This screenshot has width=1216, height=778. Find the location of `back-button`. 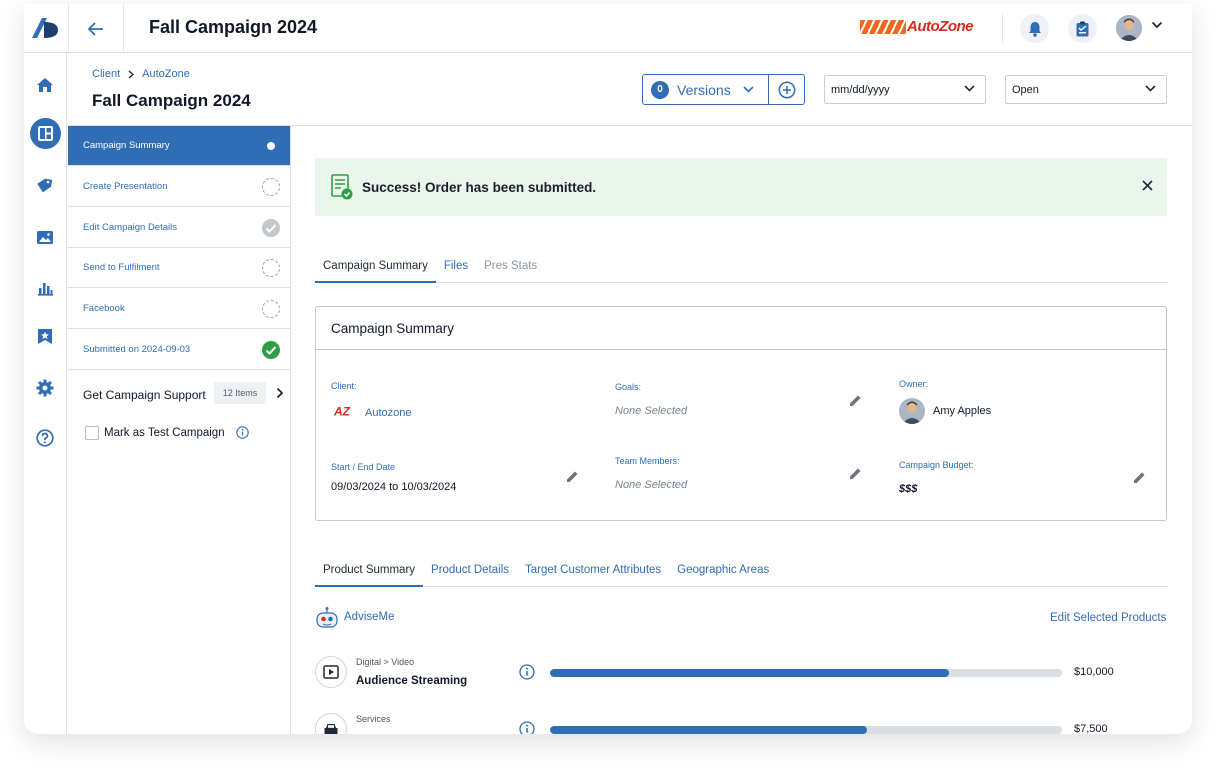

back-button is located at coordinates (96, 28).